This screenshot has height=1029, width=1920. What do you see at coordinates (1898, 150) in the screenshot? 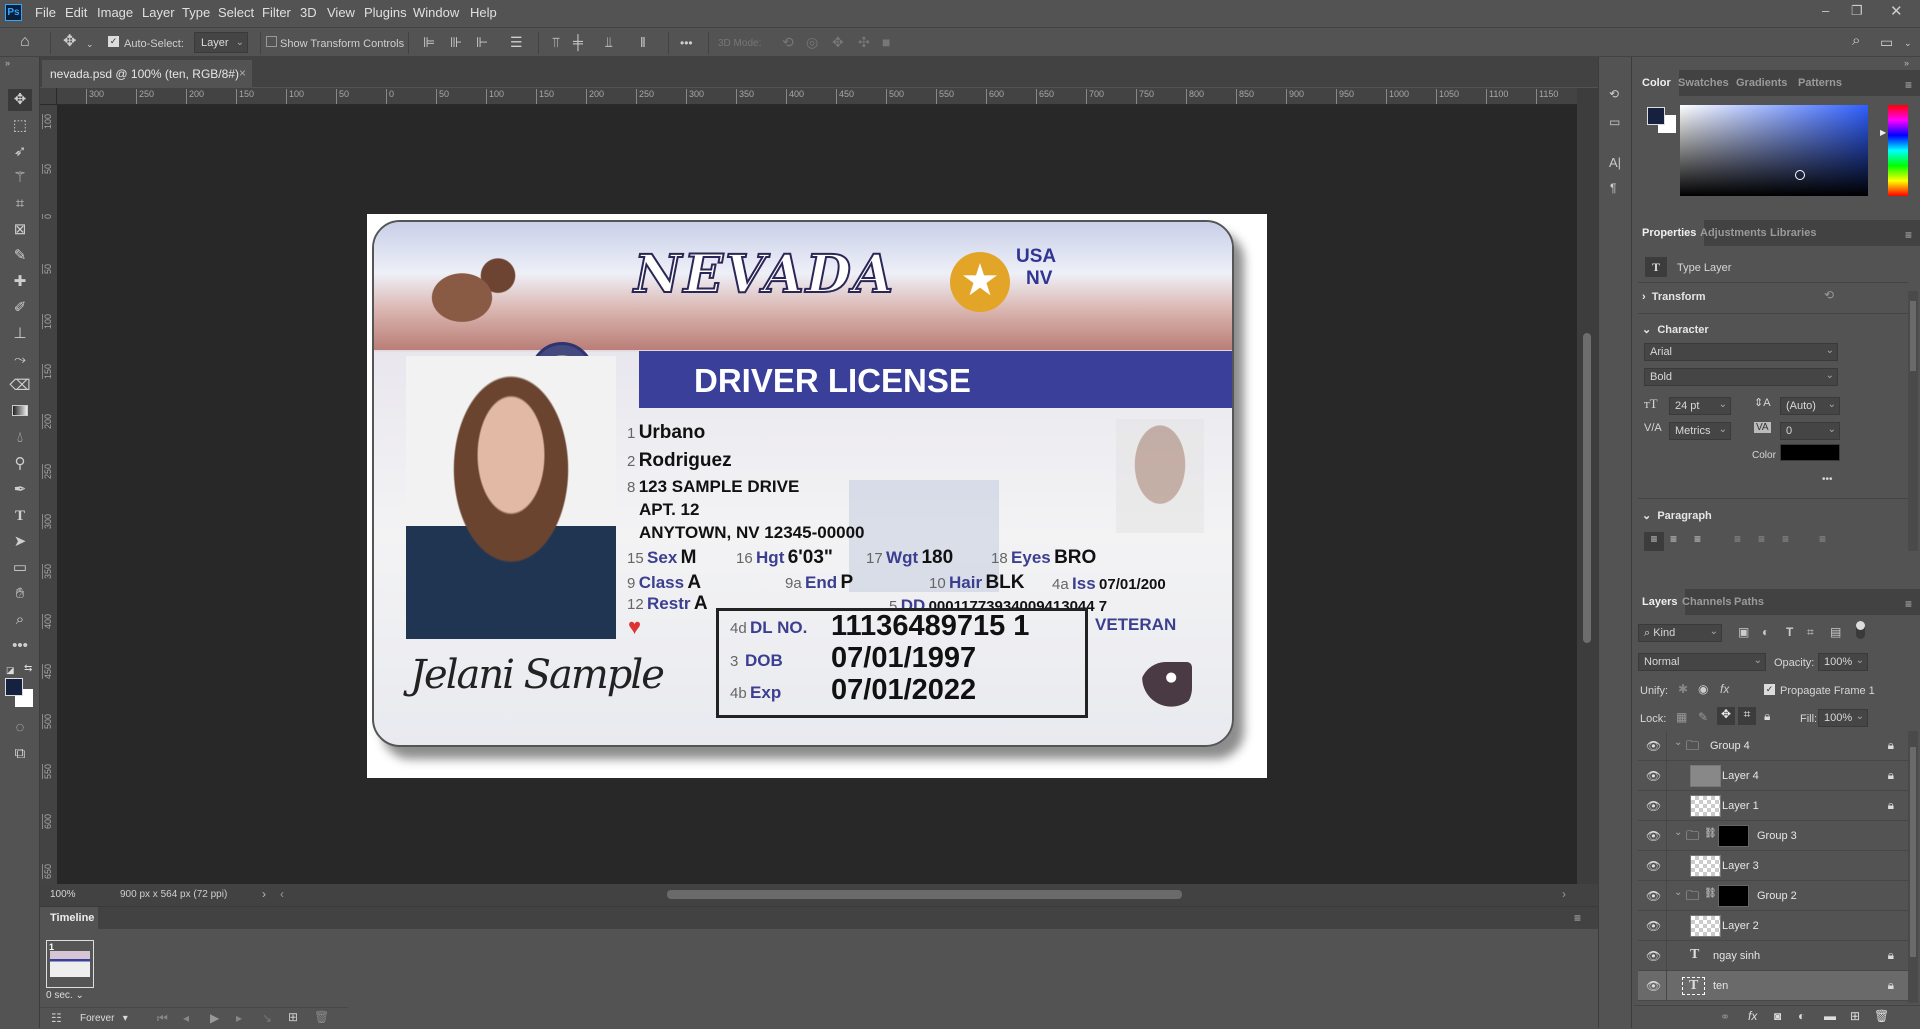
I see `hue-slider` at bounding box center [1898, 150].